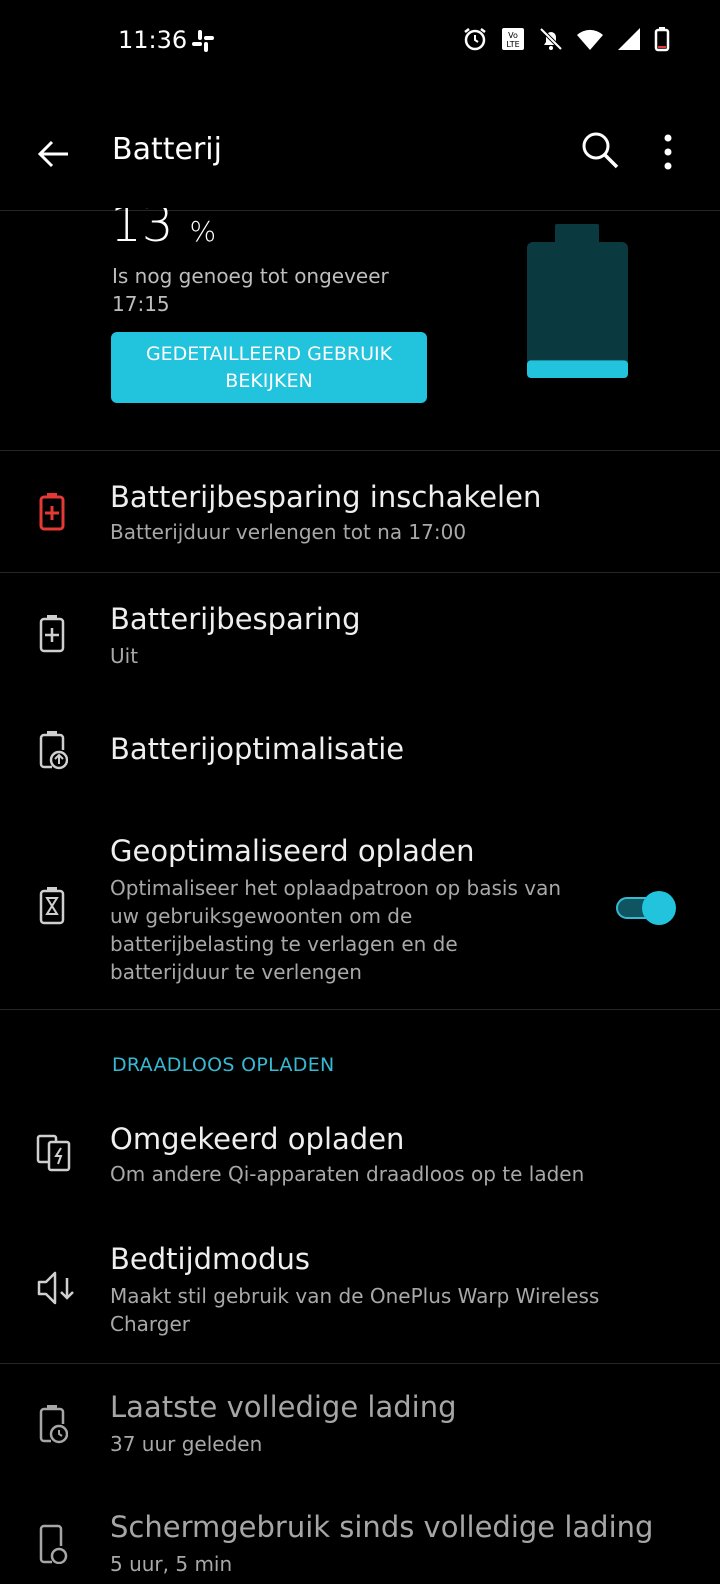 Image resolution: width=720 pixels, height=1584 pixels. I want to click on volte-icon: VoLTE, so click(513, 39).